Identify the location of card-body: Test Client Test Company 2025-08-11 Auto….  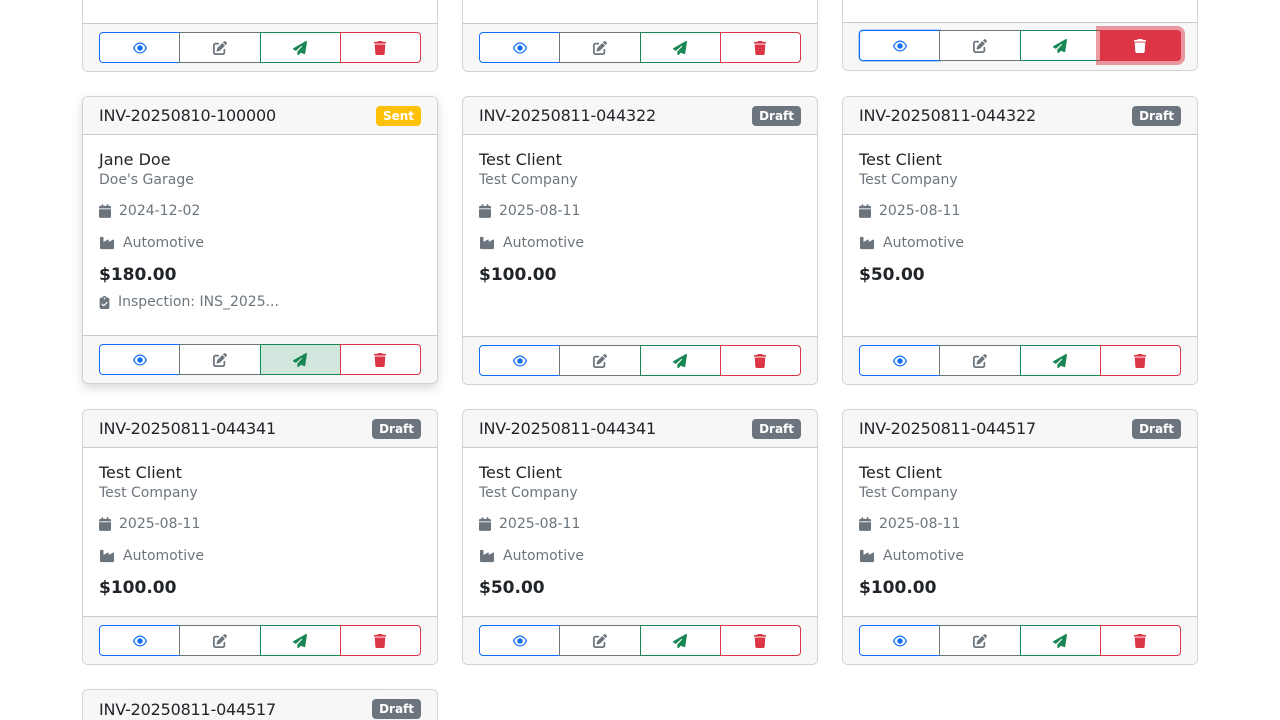
(640, 235).